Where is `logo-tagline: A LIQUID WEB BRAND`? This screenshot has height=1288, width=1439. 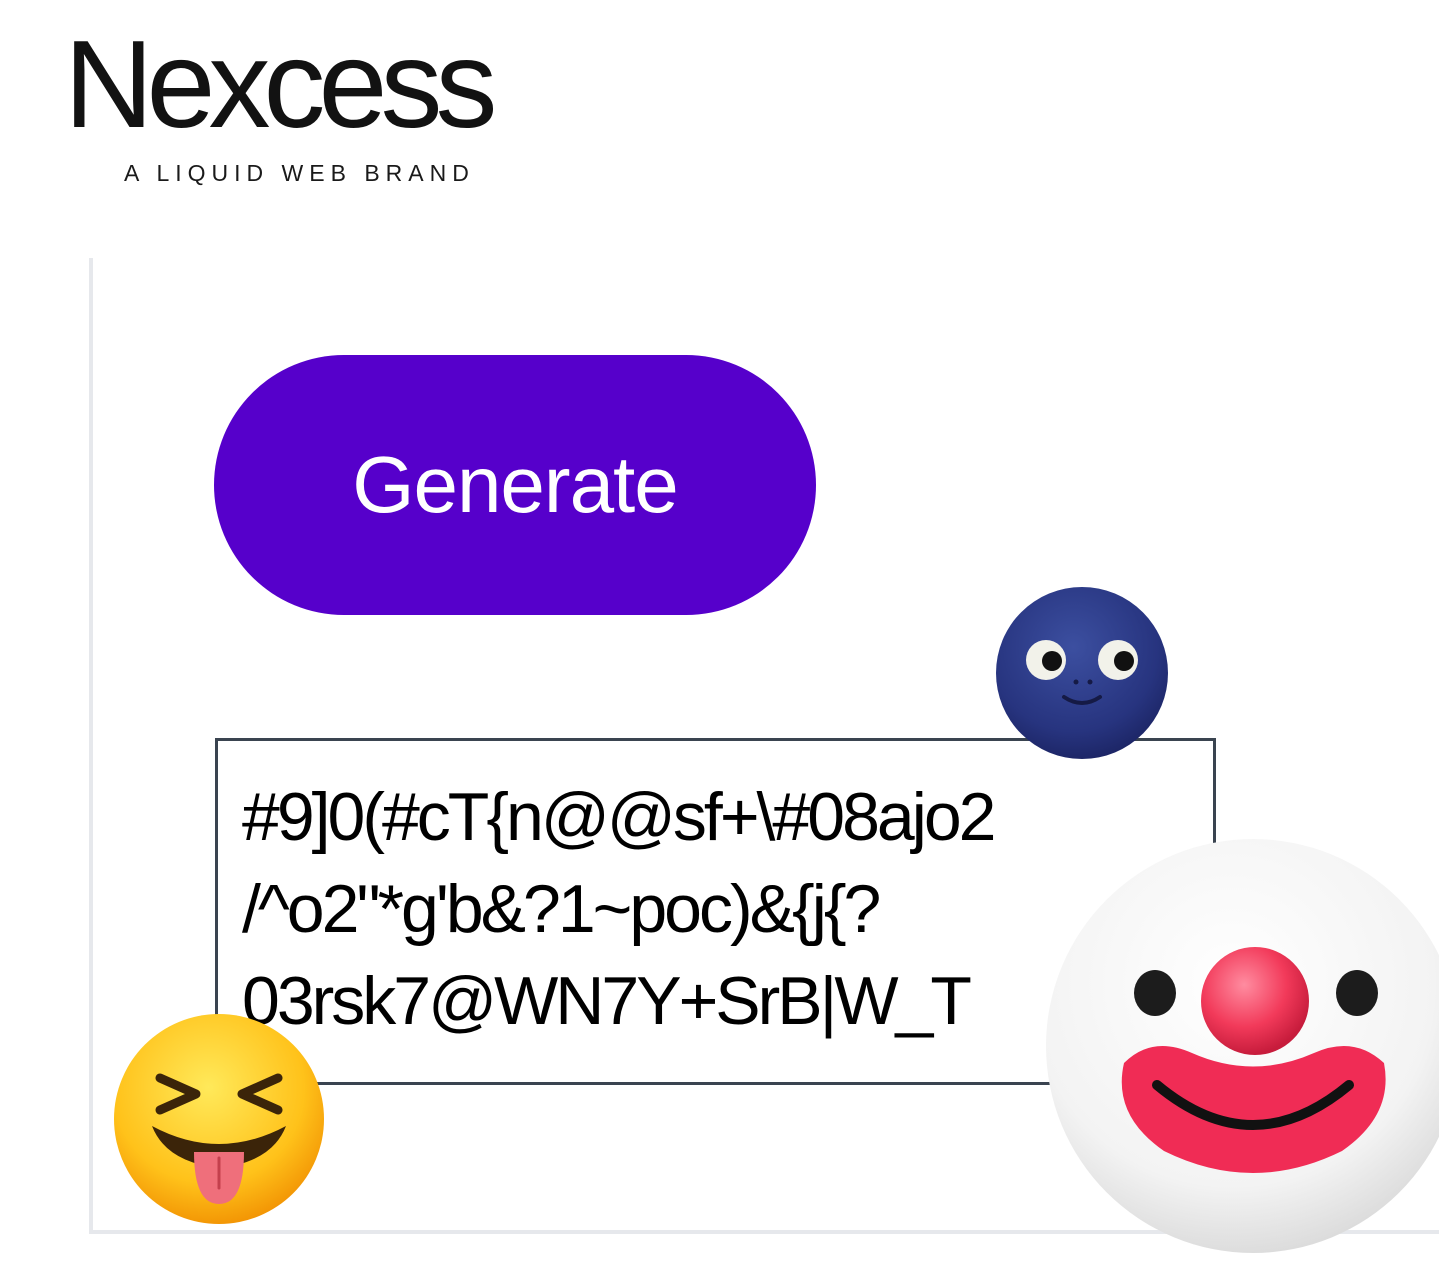 logo-tagline: A LIQUID WEB BRAND is located at coordinates (299, 173).